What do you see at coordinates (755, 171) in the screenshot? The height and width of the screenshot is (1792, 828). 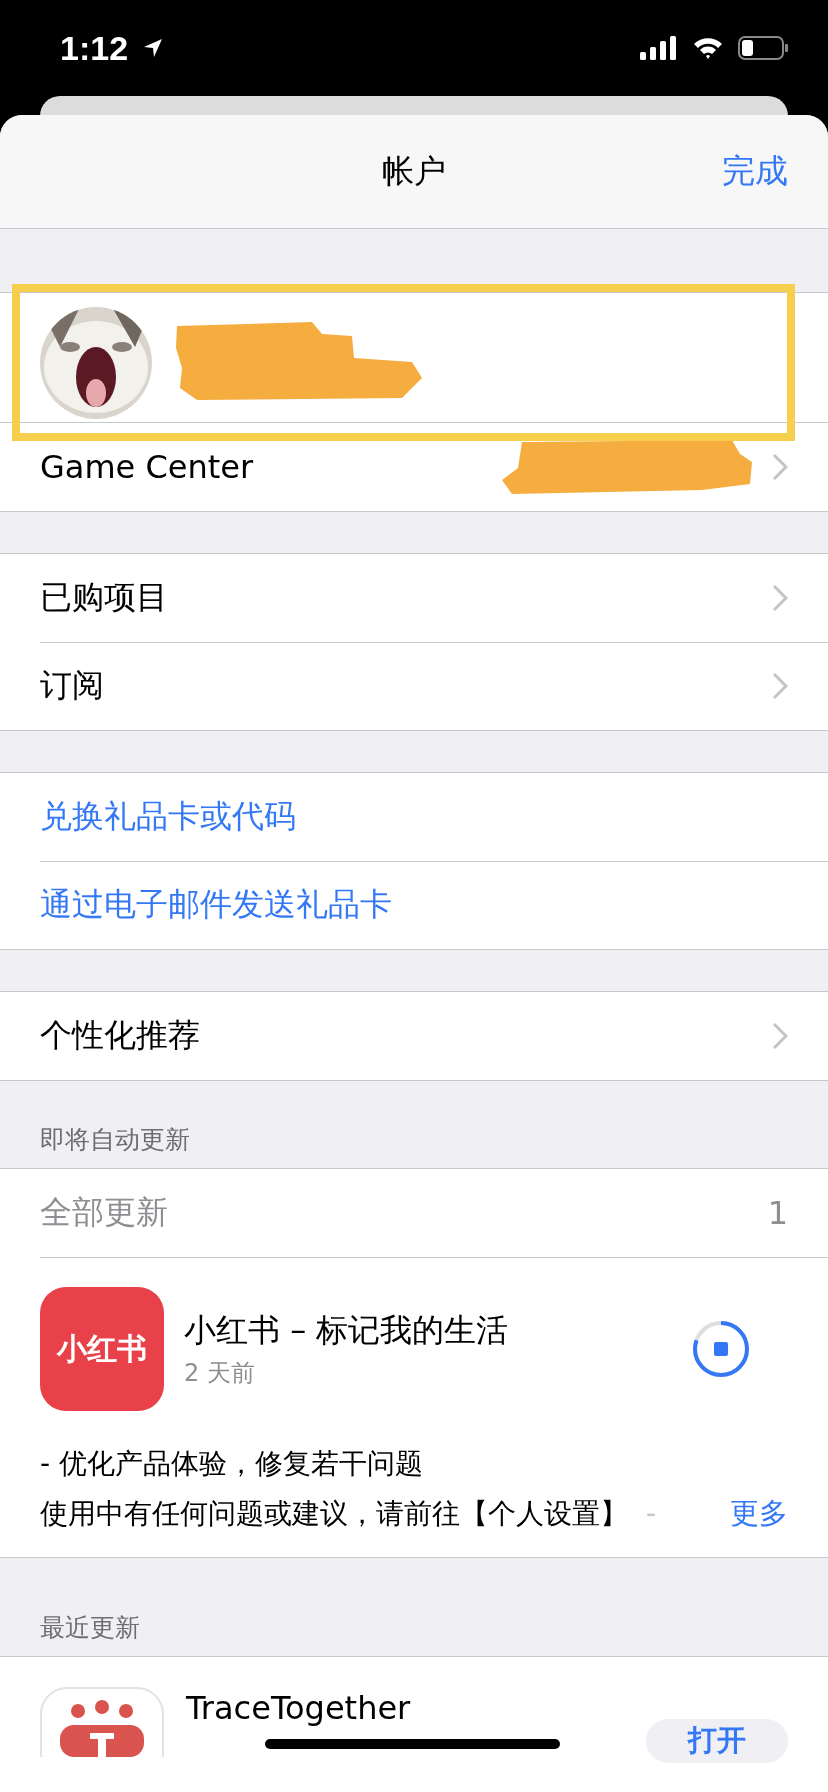 I see `done-button: 完成` at bounding box center [755, 171].